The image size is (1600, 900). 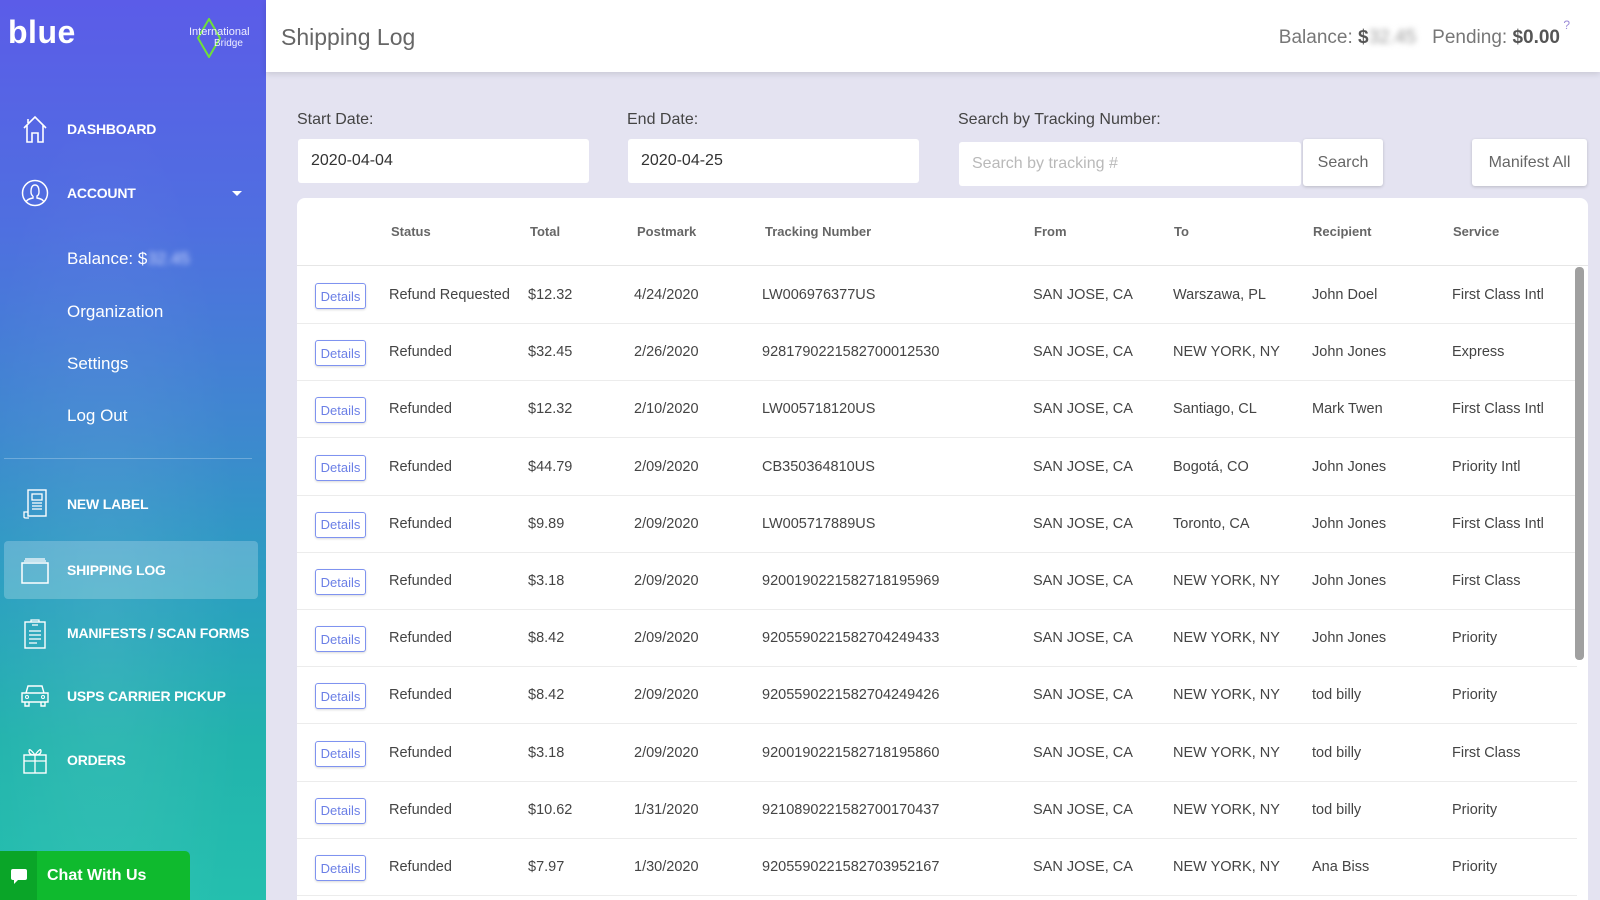 I want to click on column-header-recipient: Recipient, so click(x=1342, y=231).